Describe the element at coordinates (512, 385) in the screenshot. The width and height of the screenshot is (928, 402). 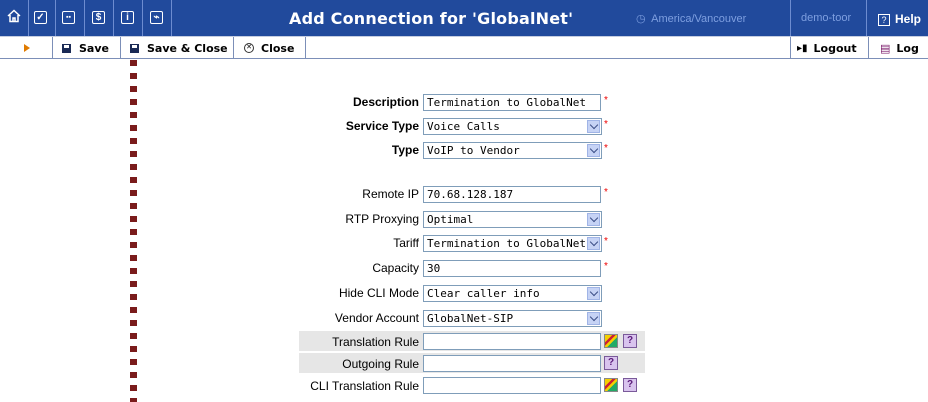
I see `cli-translation-rule-input` at that location.